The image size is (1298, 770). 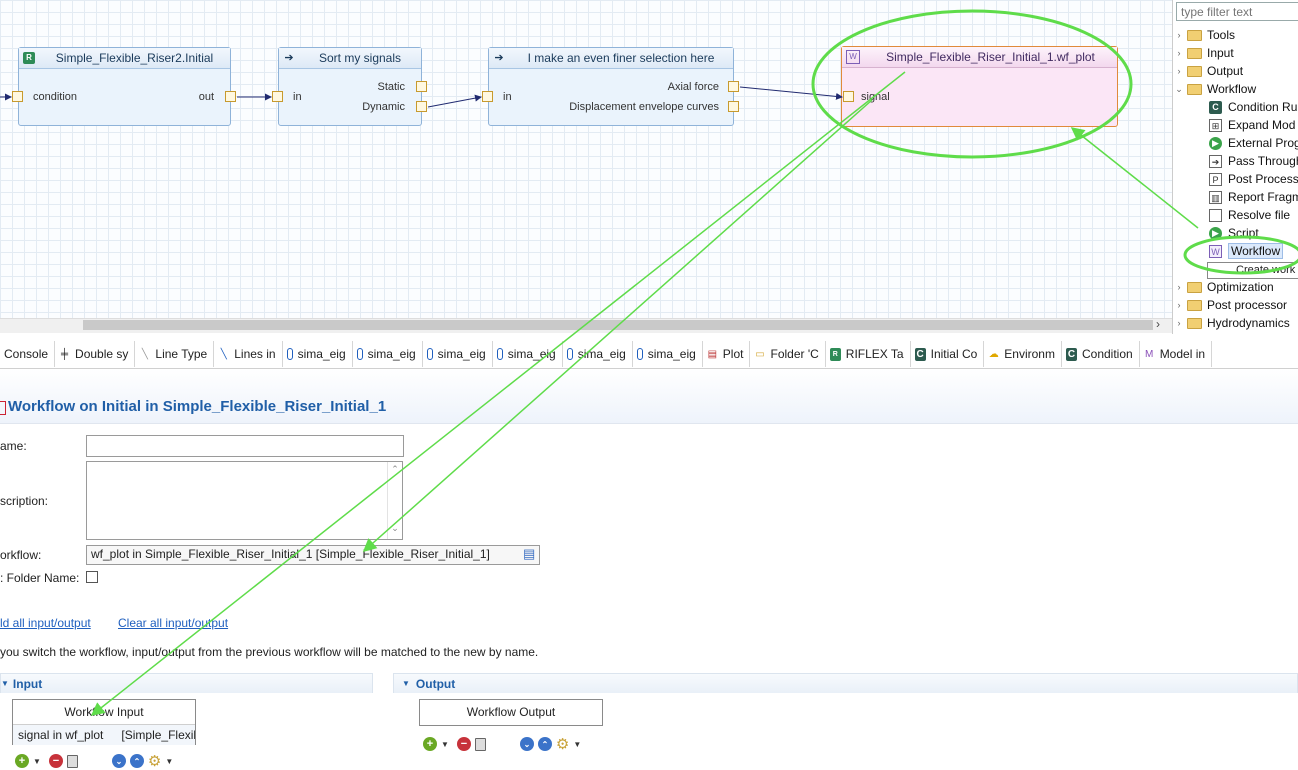 What do you see at coordinates (845, 683) in the screenshot?
I see `output-section-header: ▼ Output` at bounding box center [845, 683].